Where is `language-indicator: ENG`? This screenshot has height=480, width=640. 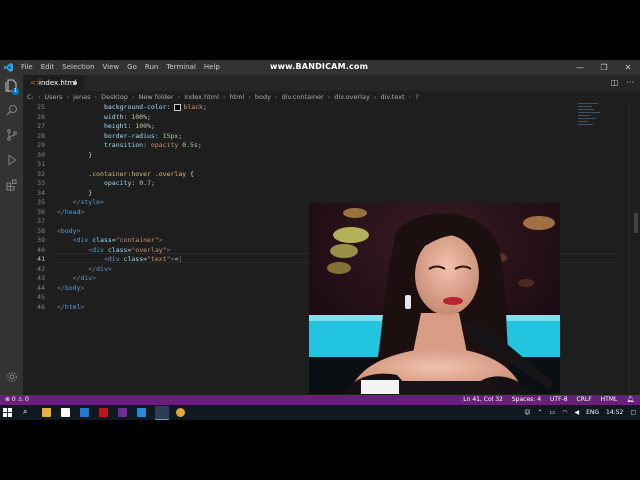
language-indicator: ENG is located at coordinates (592, 412).